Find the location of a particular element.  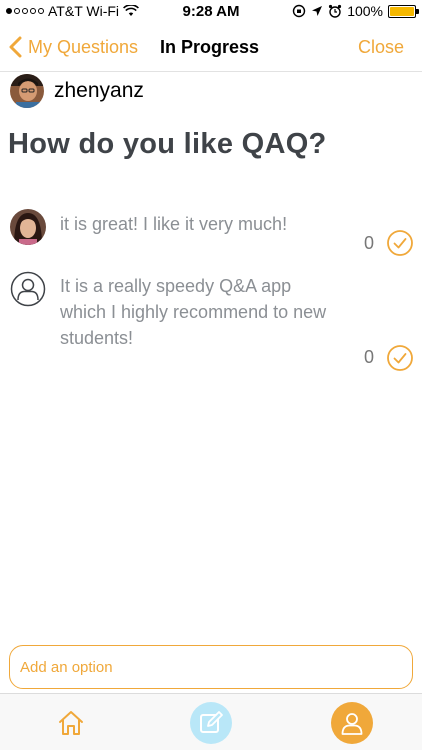

question-author: zhenyanz is located at coordinates (77, 91).